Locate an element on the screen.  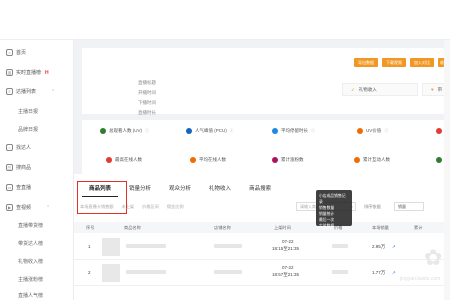
sidebar-item-label: 达播列表 is located at coordinates (26, 92).